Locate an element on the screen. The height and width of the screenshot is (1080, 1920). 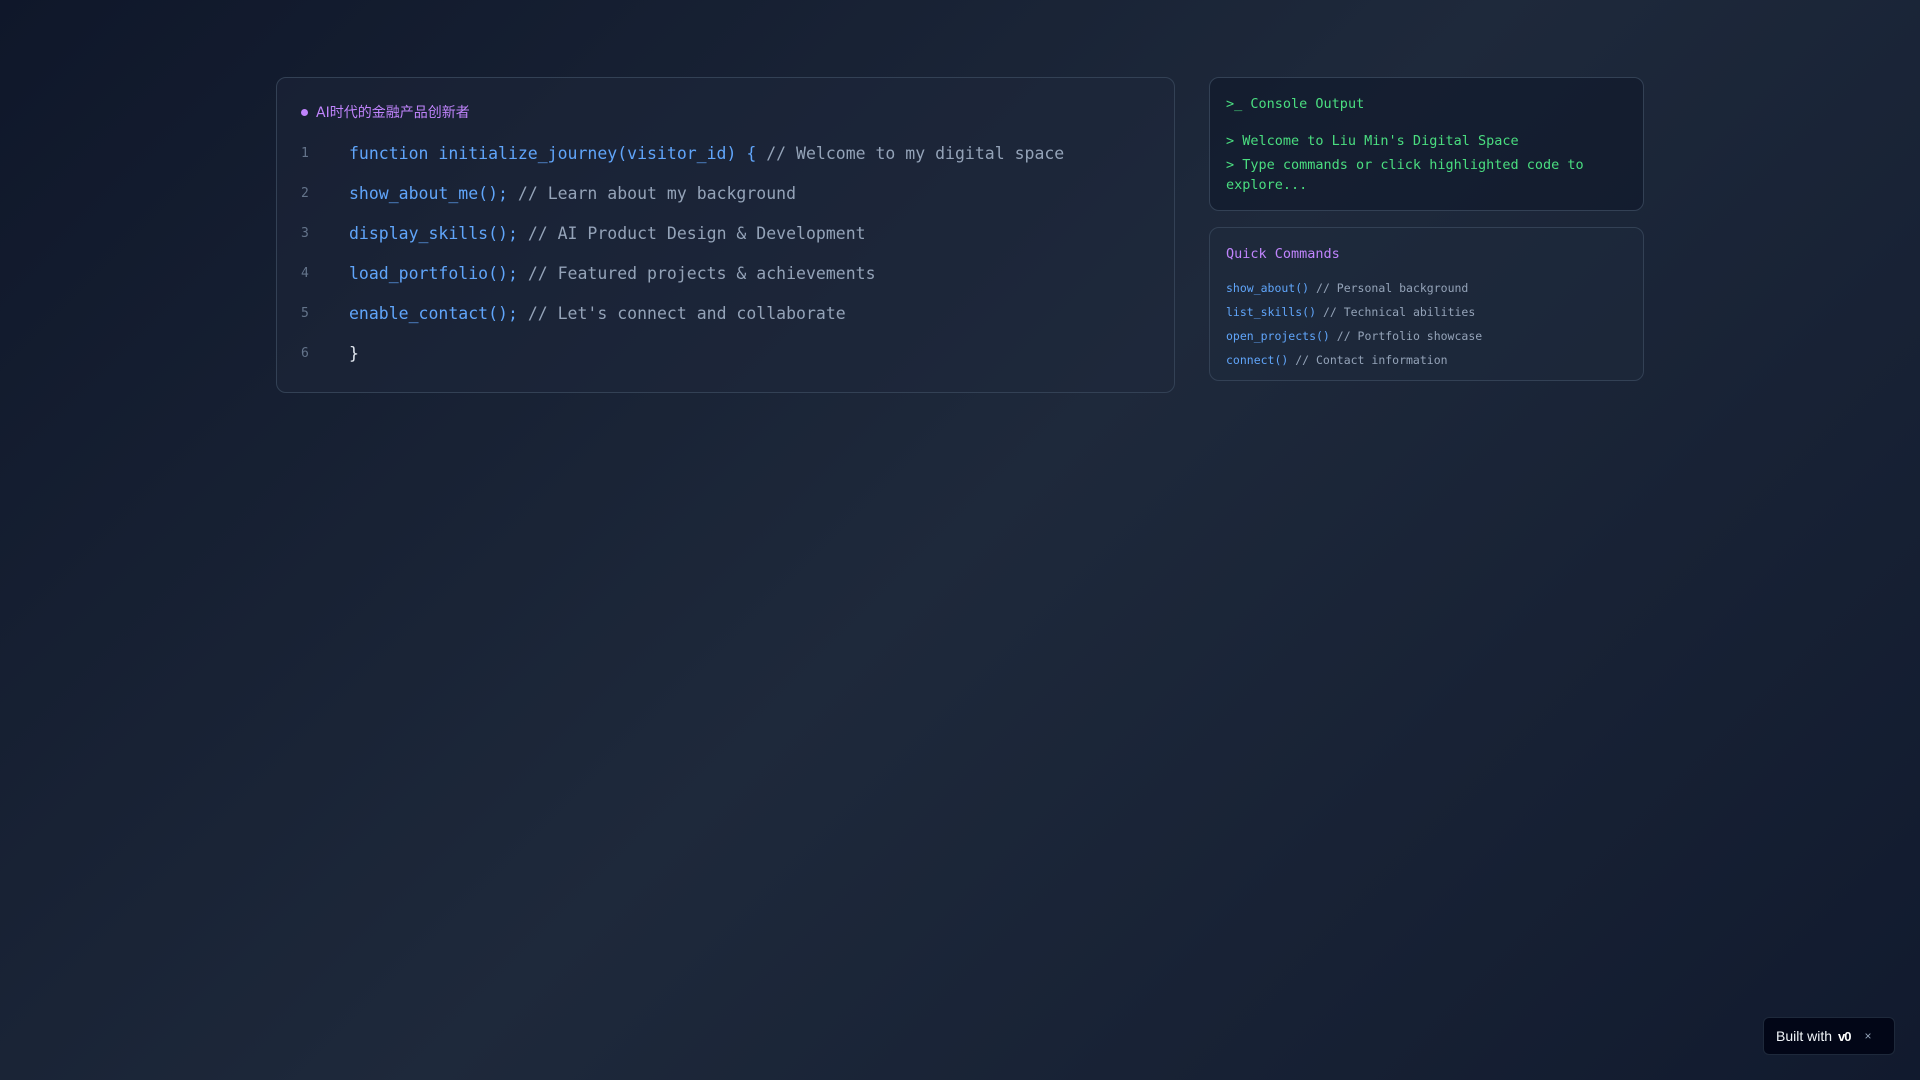
quick-command-show-about: show_about() is located at coordinates (1267, 288).